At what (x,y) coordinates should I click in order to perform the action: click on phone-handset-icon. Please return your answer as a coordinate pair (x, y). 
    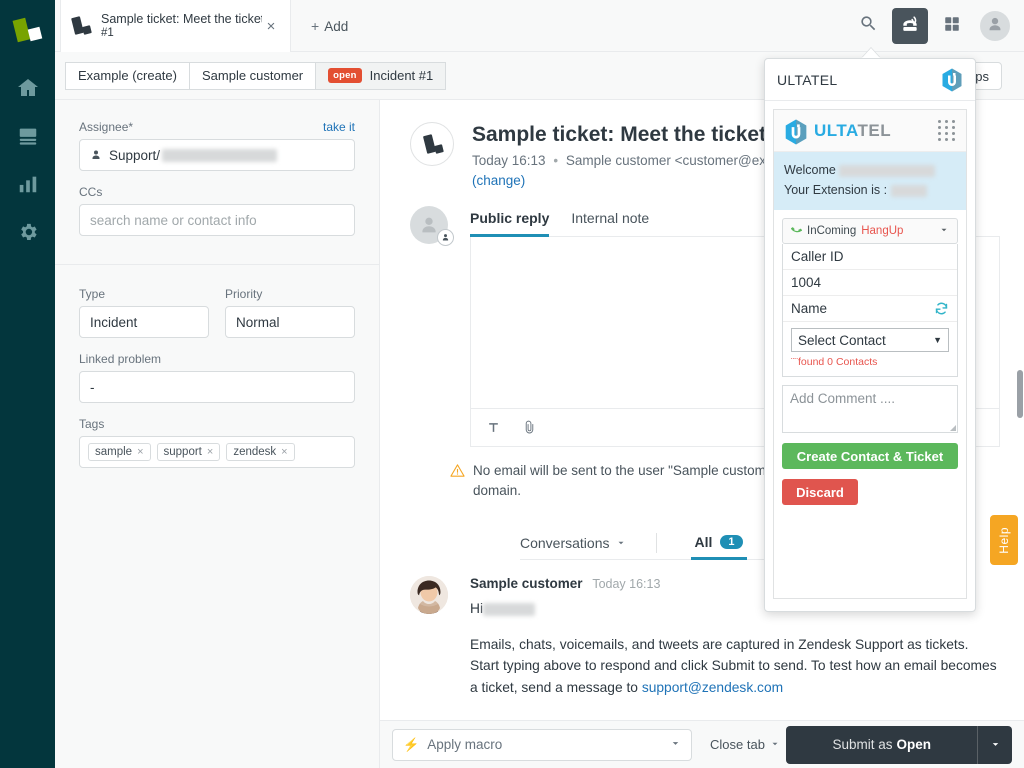
    Looking at the image, I should click on (796, 231).